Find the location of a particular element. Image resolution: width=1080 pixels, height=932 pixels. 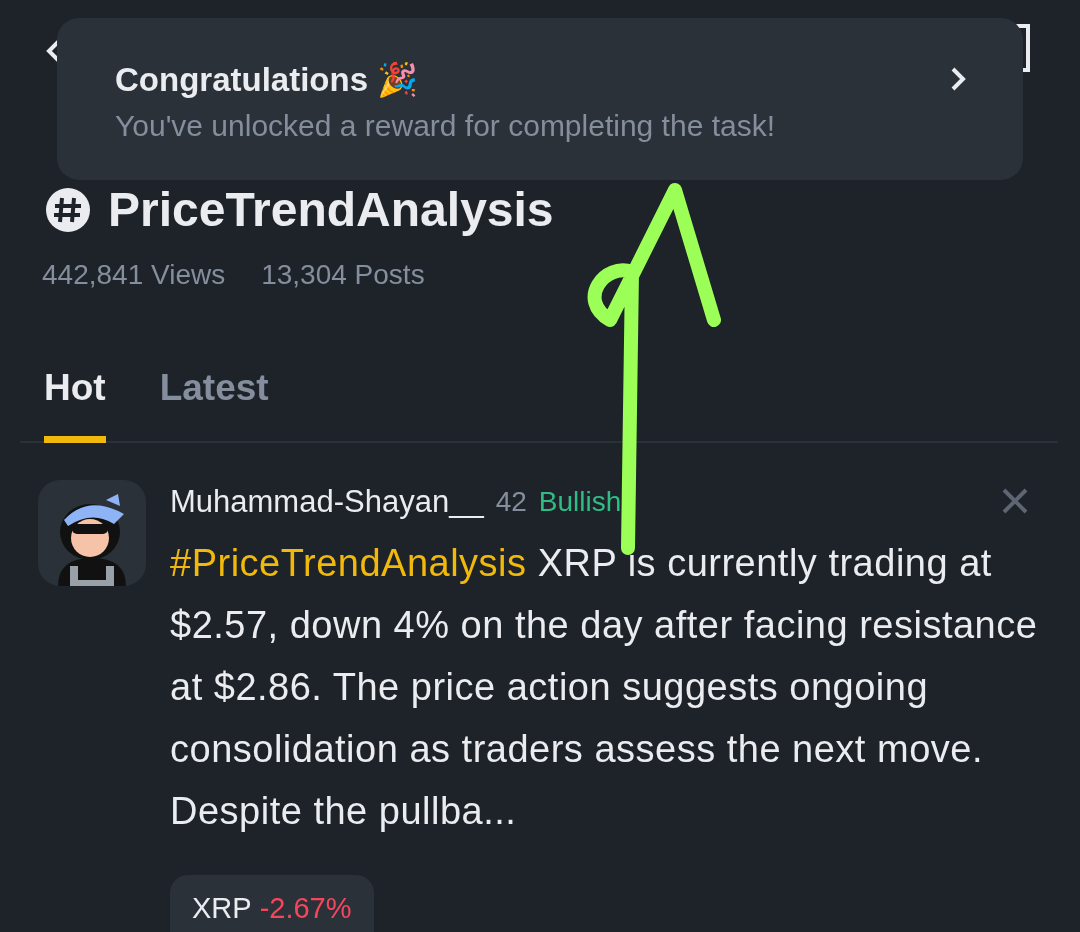

avatar is located at coordinates (92, 533).